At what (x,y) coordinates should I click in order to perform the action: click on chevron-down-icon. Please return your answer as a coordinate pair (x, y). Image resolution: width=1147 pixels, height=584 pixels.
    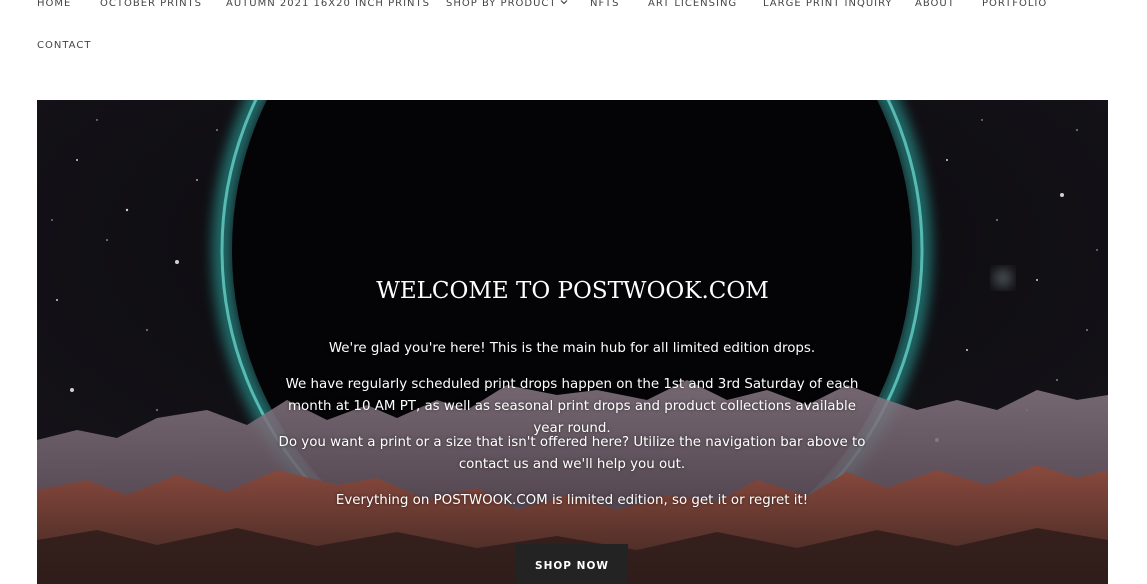
    Looking at the image, I should click on (563, 2).